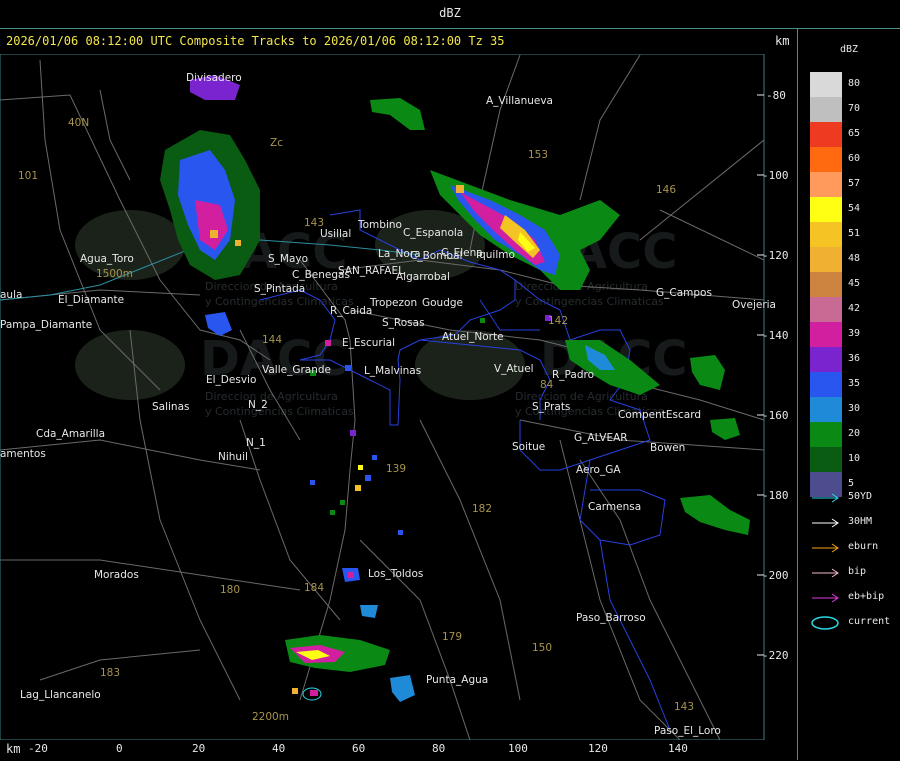  I want to click on route-label: 184, so click(314, 588).